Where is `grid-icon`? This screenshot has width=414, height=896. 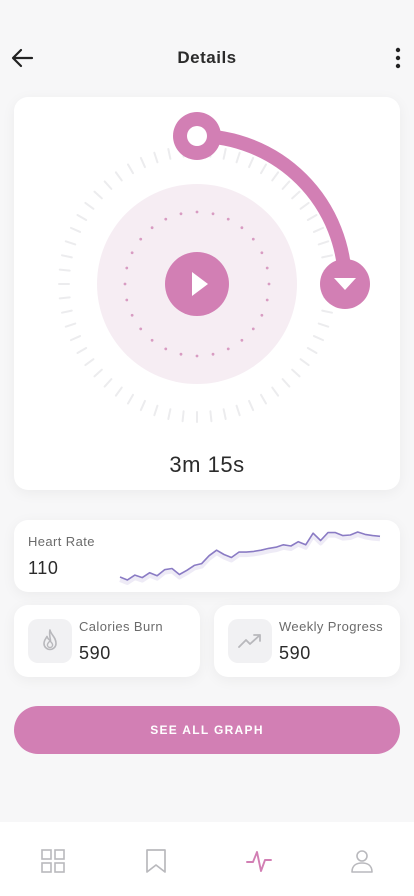
grid-icon is located at coordinates (53, 861).